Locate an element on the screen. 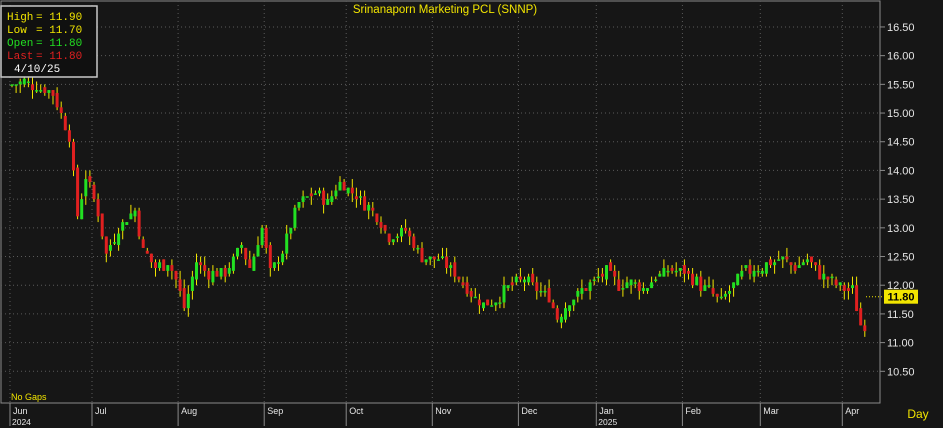 This screenshot has height=428, width=943. period-label: Day is located at coordinates (917, 414).